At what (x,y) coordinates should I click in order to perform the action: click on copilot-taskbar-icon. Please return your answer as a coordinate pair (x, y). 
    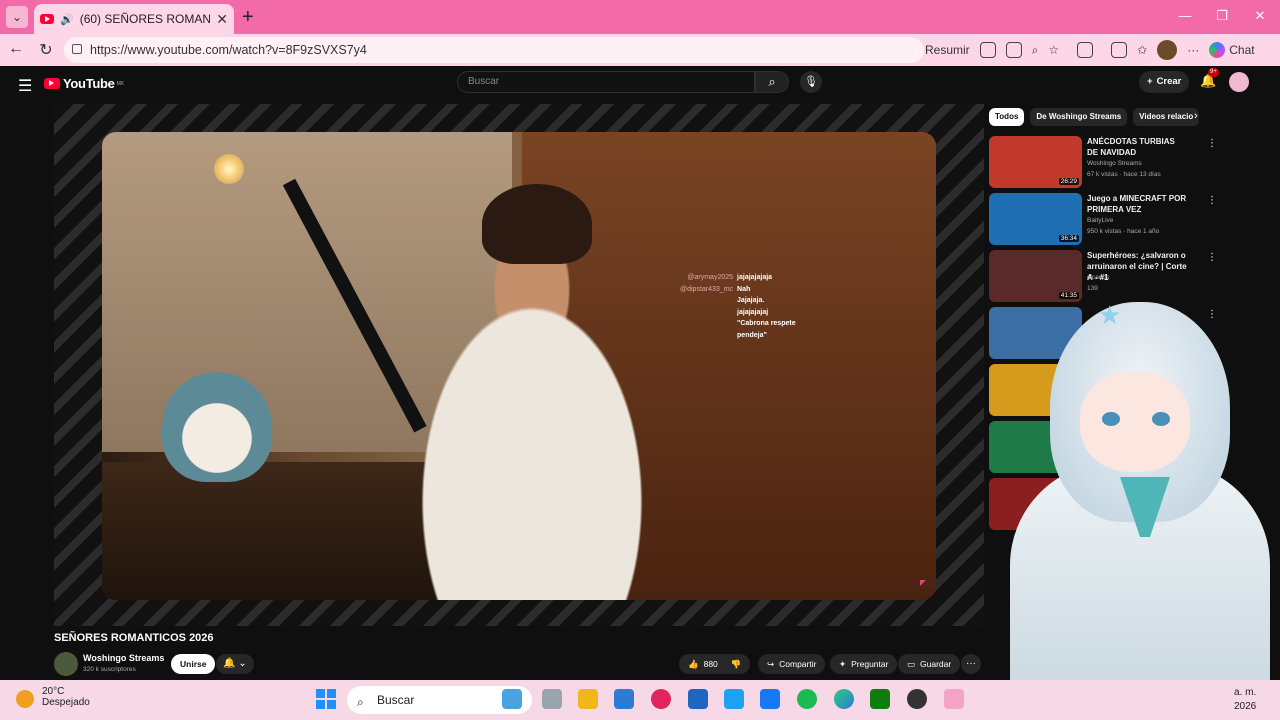
    Looking at the image, I should click on (512, 699).